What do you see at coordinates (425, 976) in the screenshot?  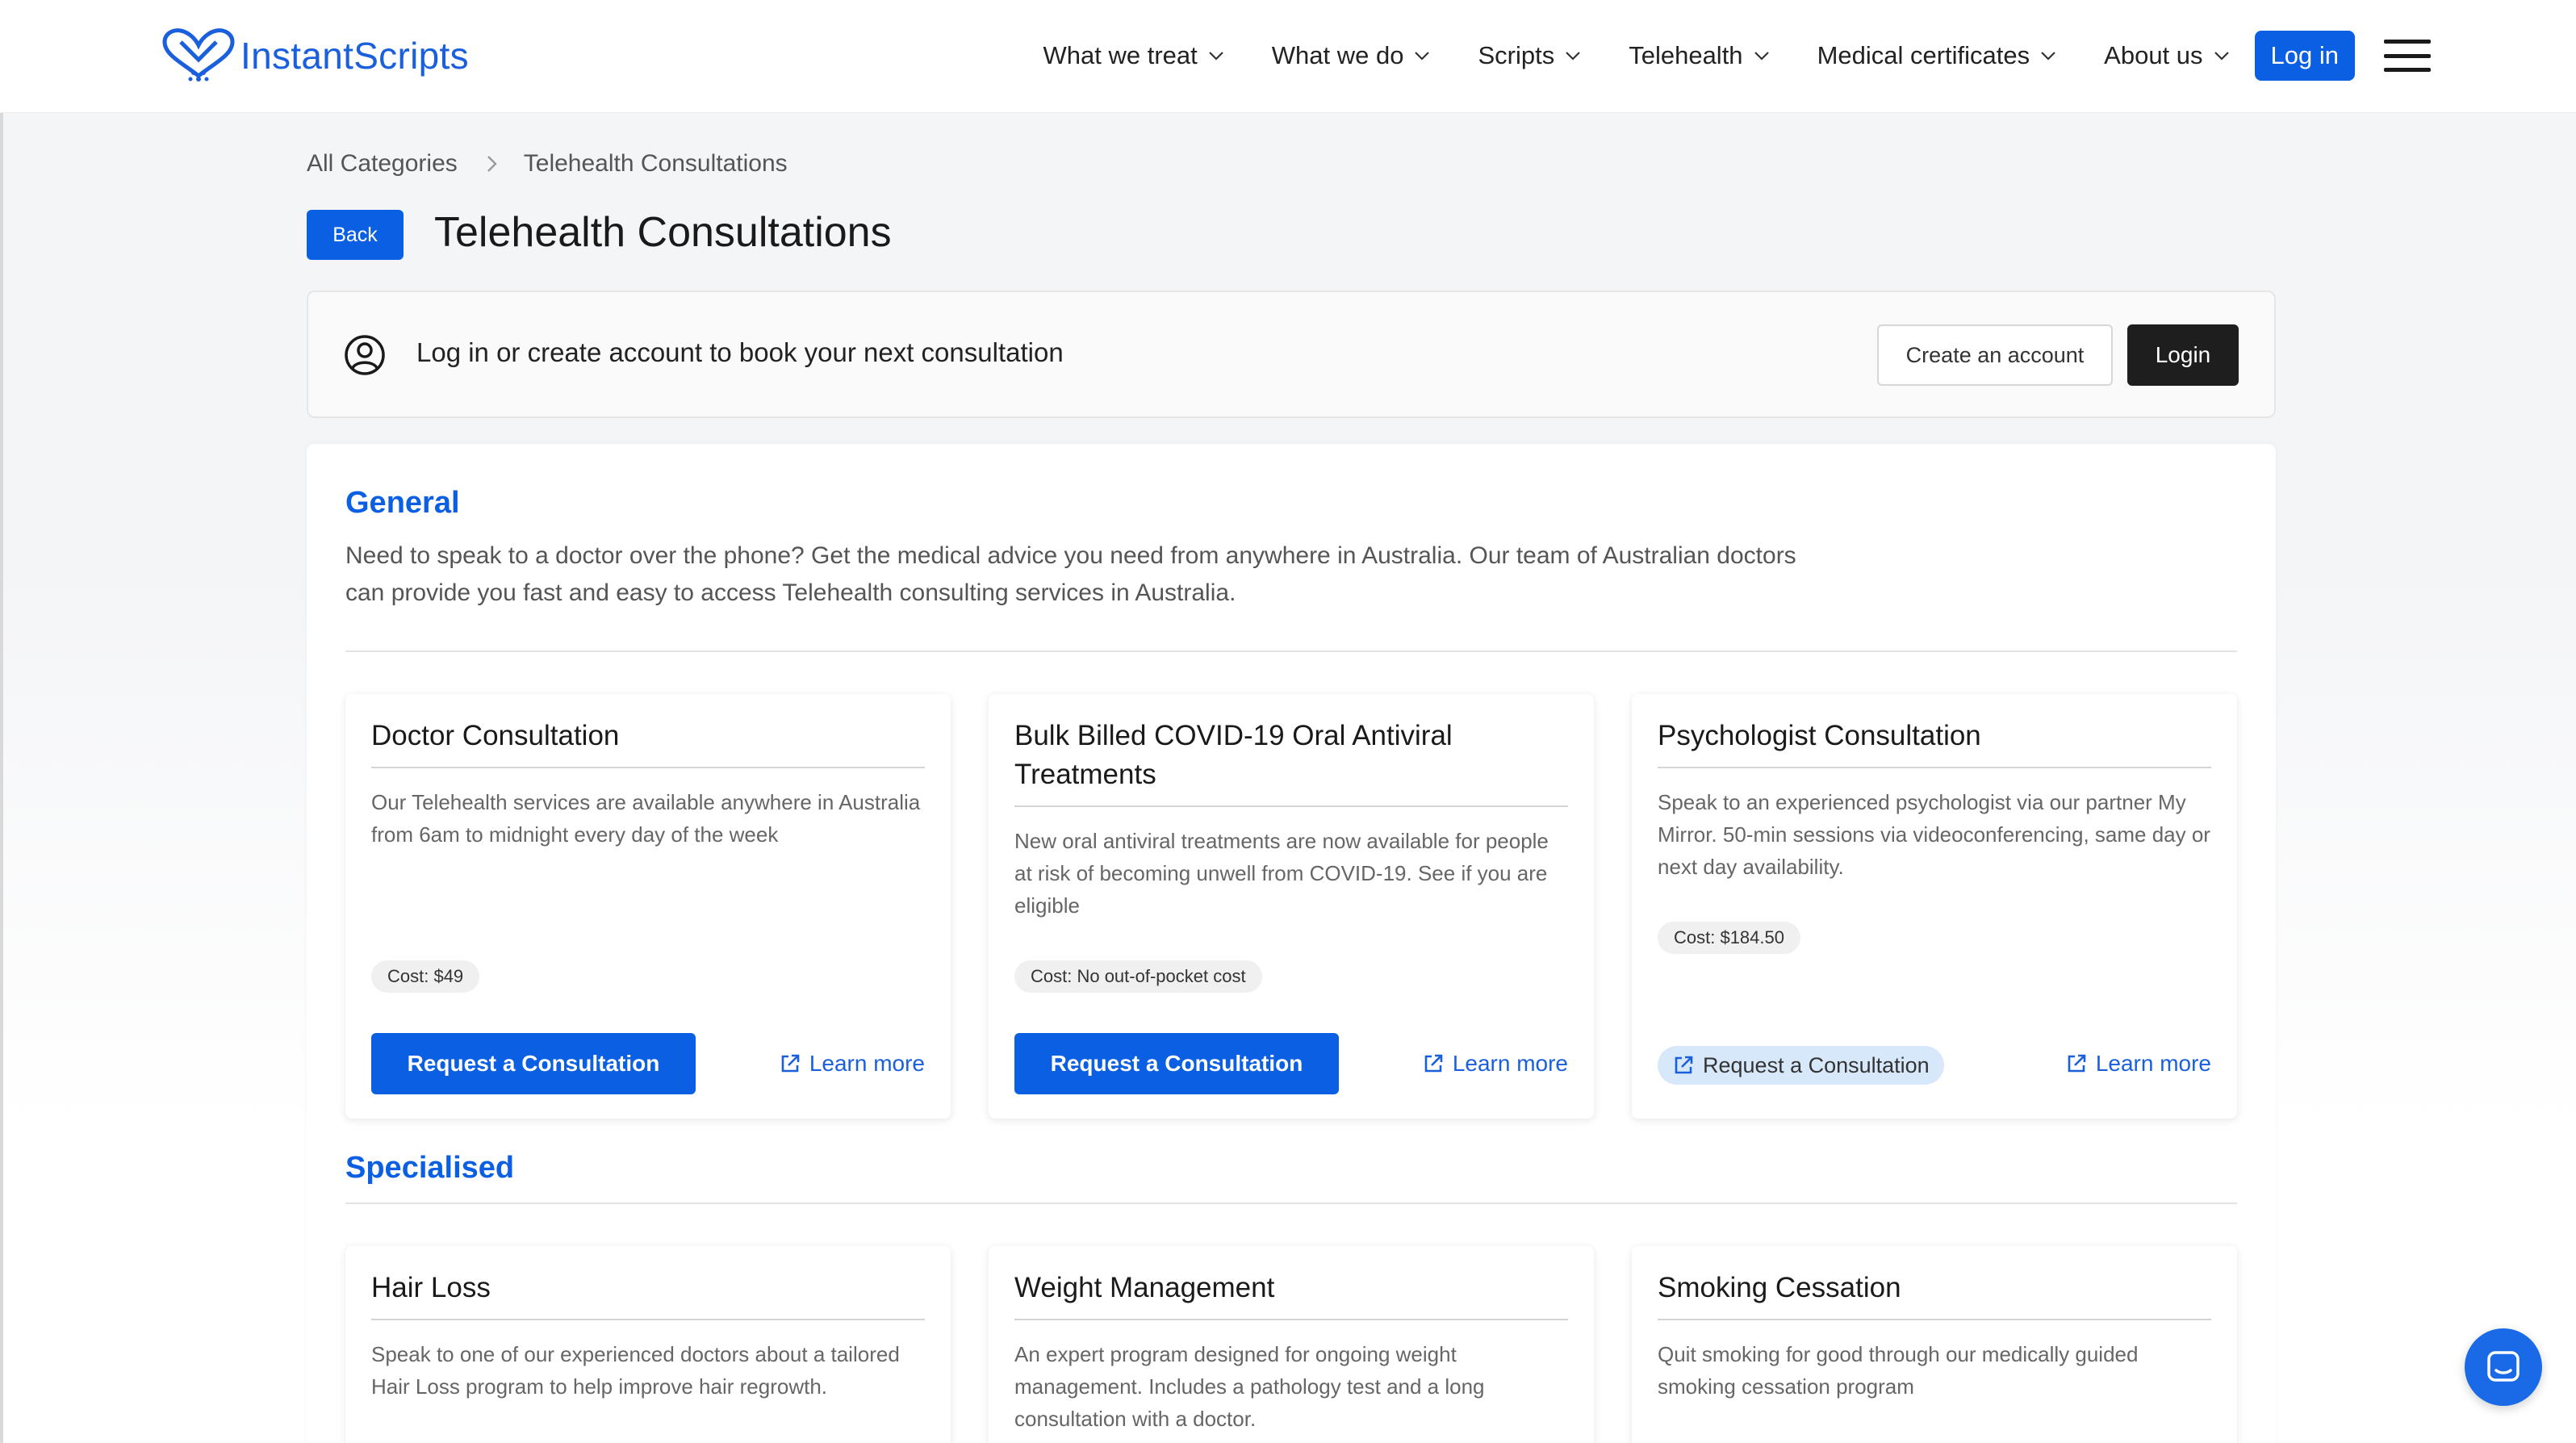 I see `cost-badge: Cost: $49` at bounding box center [425, 976].